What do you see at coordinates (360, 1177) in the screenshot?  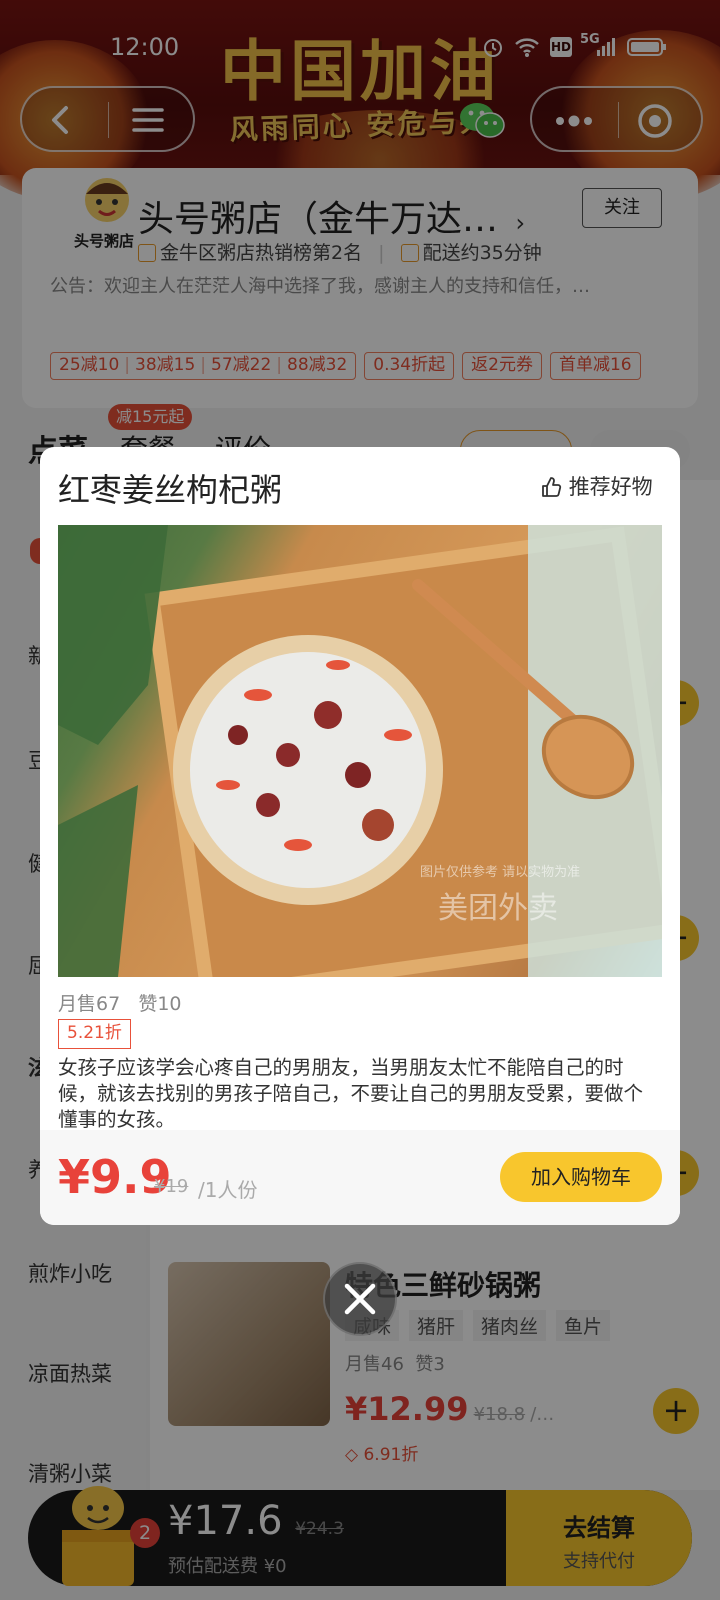 I see `modal-footer: ¥9.9 ¥19 /1人份 加入购物车` at bounding box center [360, 1177].